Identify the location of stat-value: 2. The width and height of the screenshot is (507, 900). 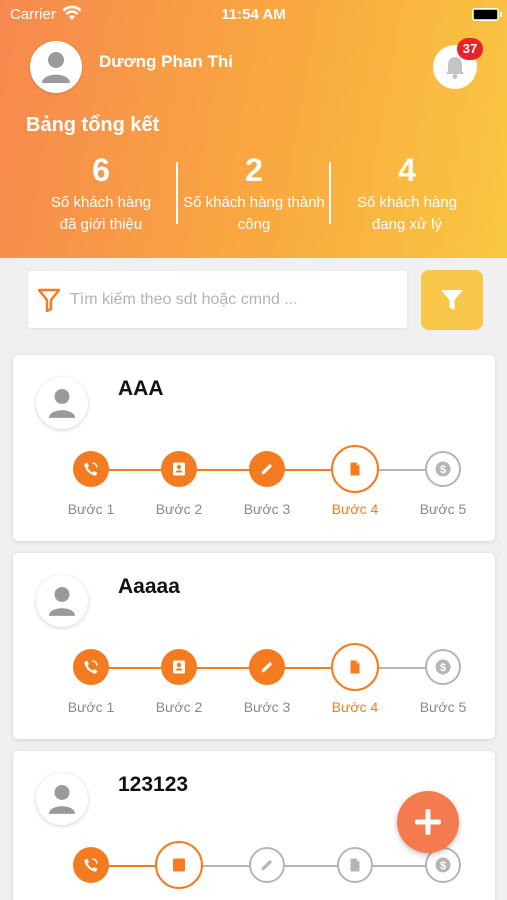
(254, 170).